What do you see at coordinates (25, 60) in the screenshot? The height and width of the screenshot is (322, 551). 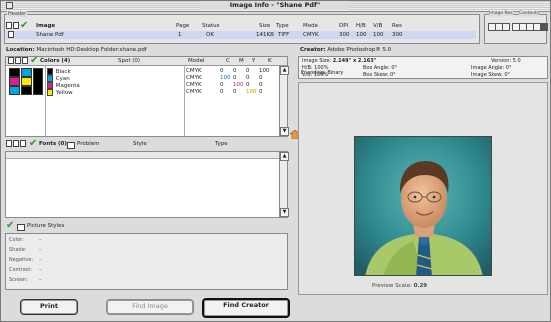 I see `swatch-grid-icon` at bounding box center [25, 60].